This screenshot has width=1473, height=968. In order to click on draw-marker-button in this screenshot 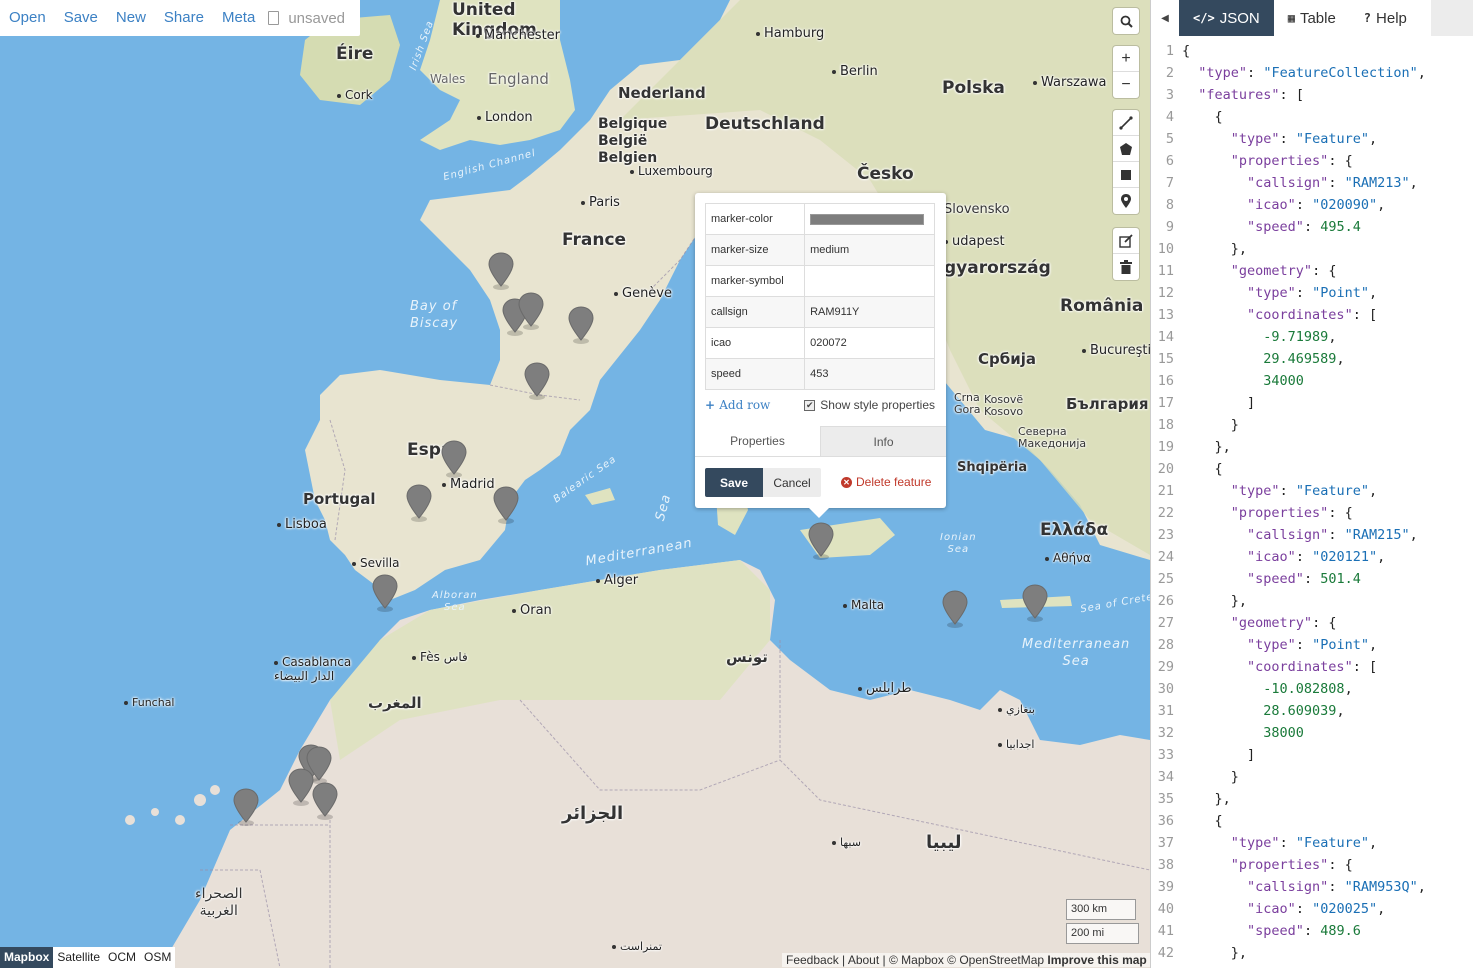, I will do `click(1126, 201)`.